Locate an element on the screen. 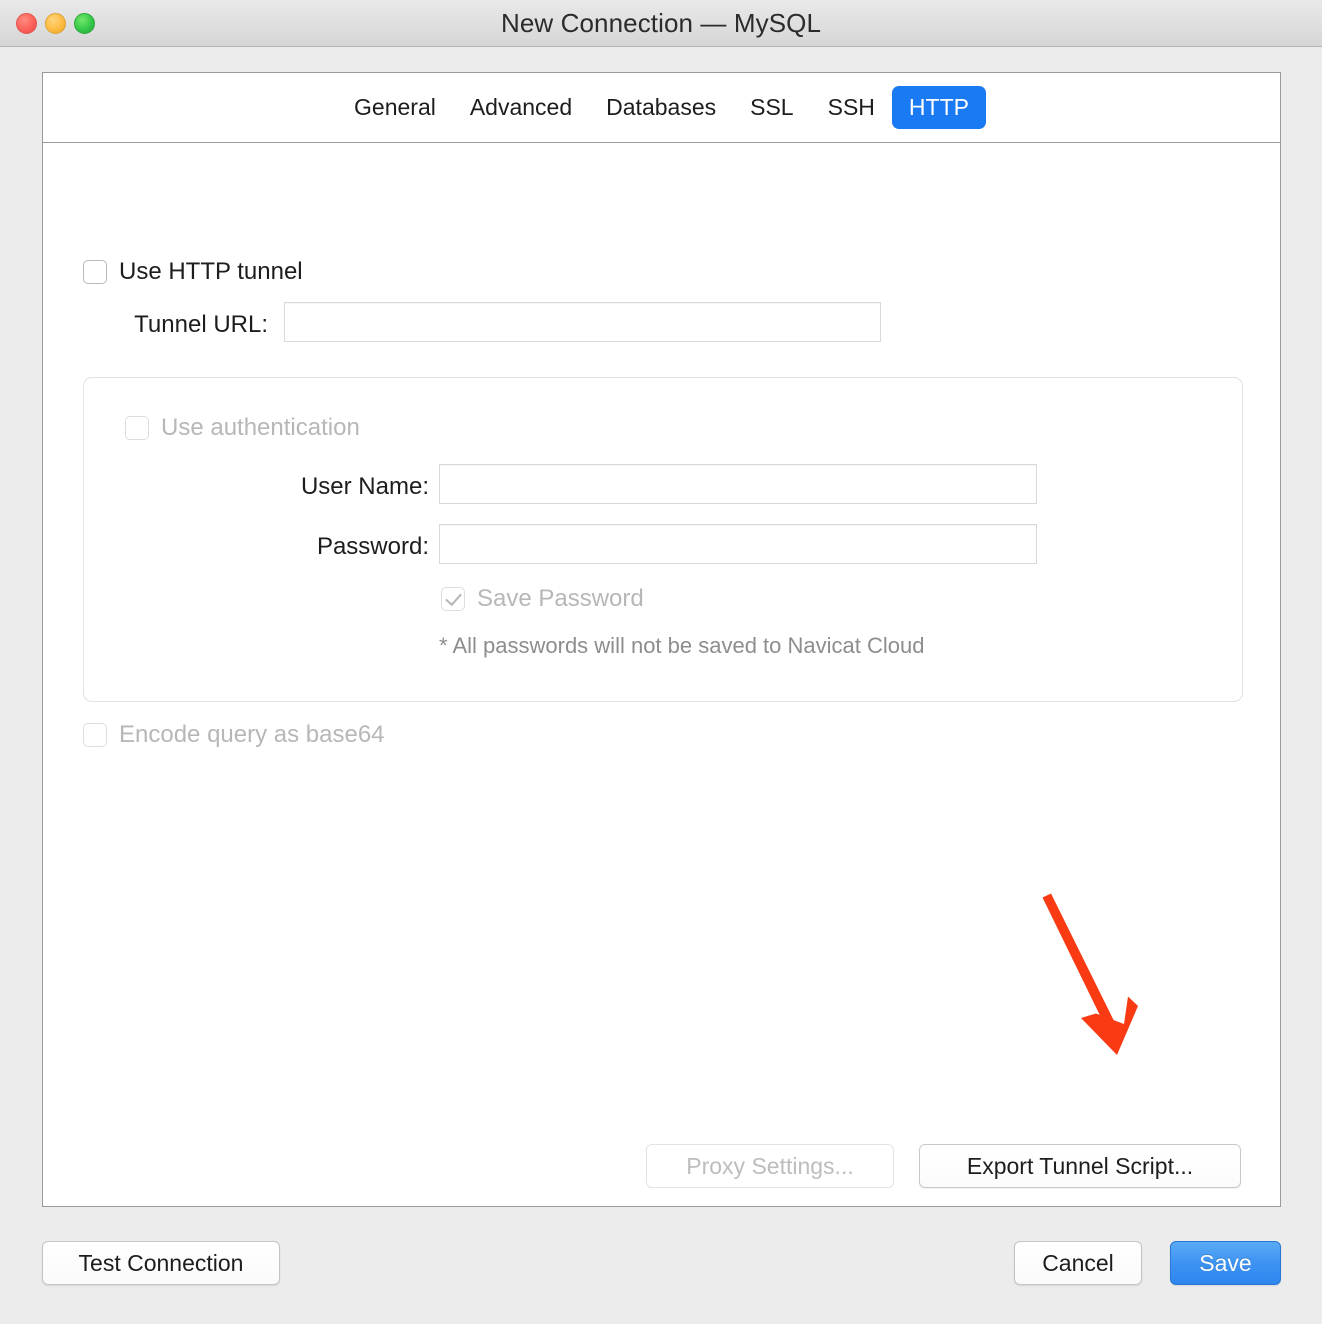 The width and height of the screenshot is (1322, 1324). password-input is located at coordinates (738, 544).